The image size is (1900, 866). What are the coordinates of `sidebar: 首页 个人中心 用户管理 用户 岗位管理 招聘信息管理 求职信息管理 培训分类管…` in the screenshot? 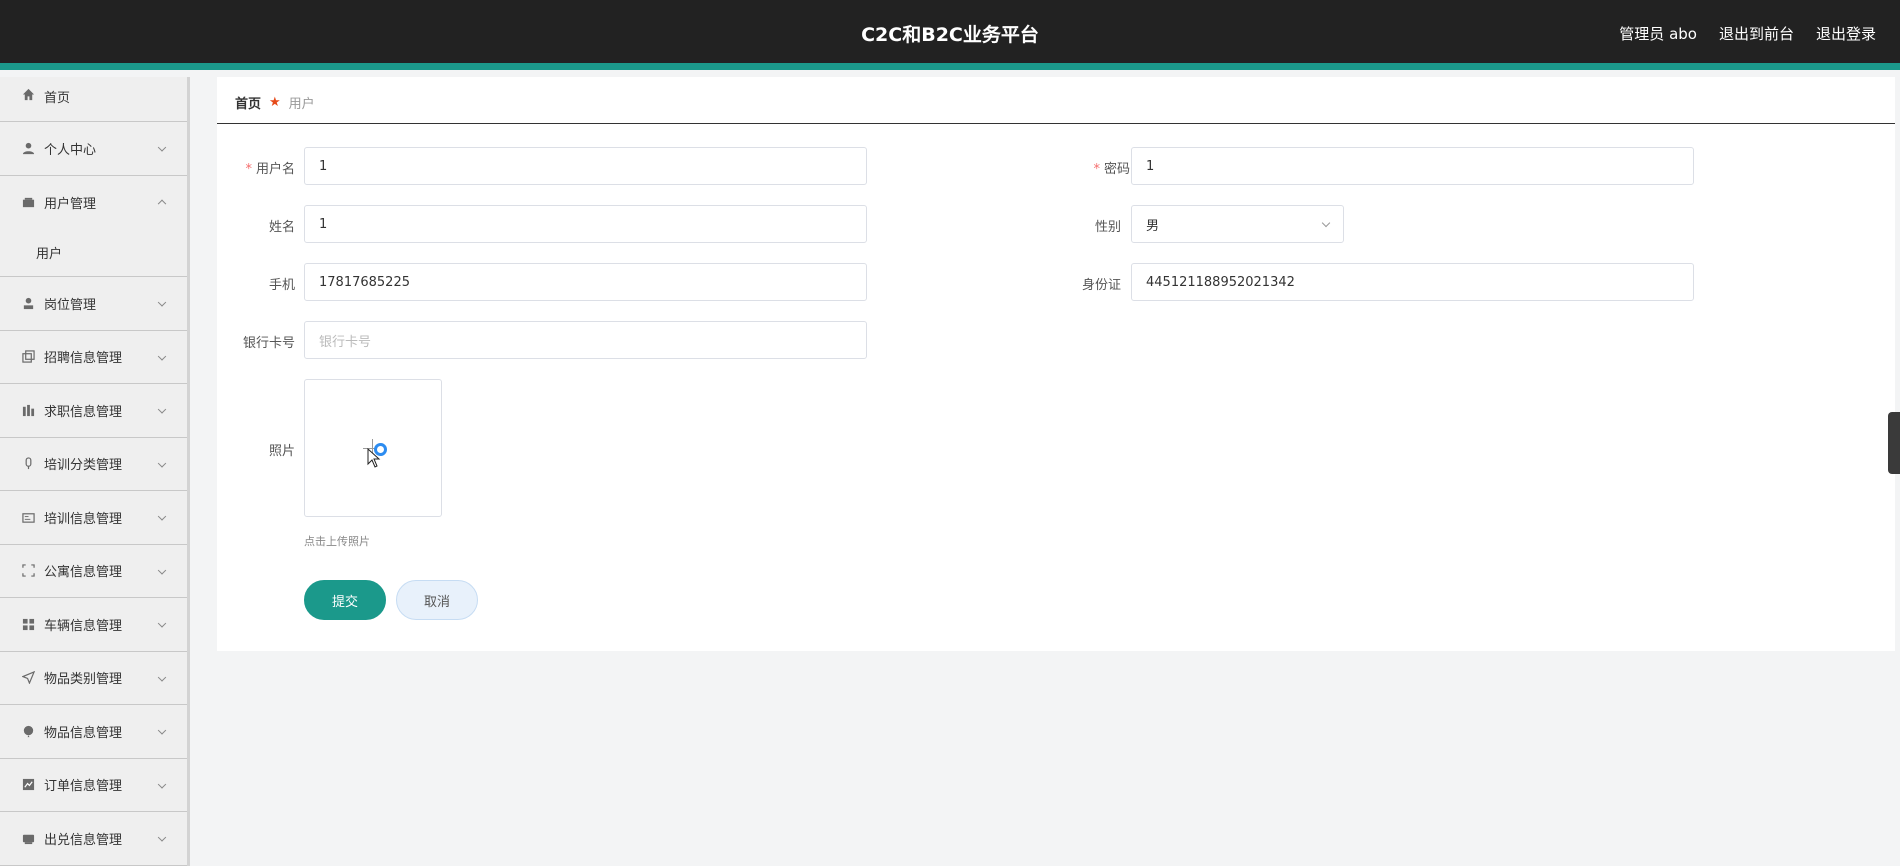 It's located at (95, 471).